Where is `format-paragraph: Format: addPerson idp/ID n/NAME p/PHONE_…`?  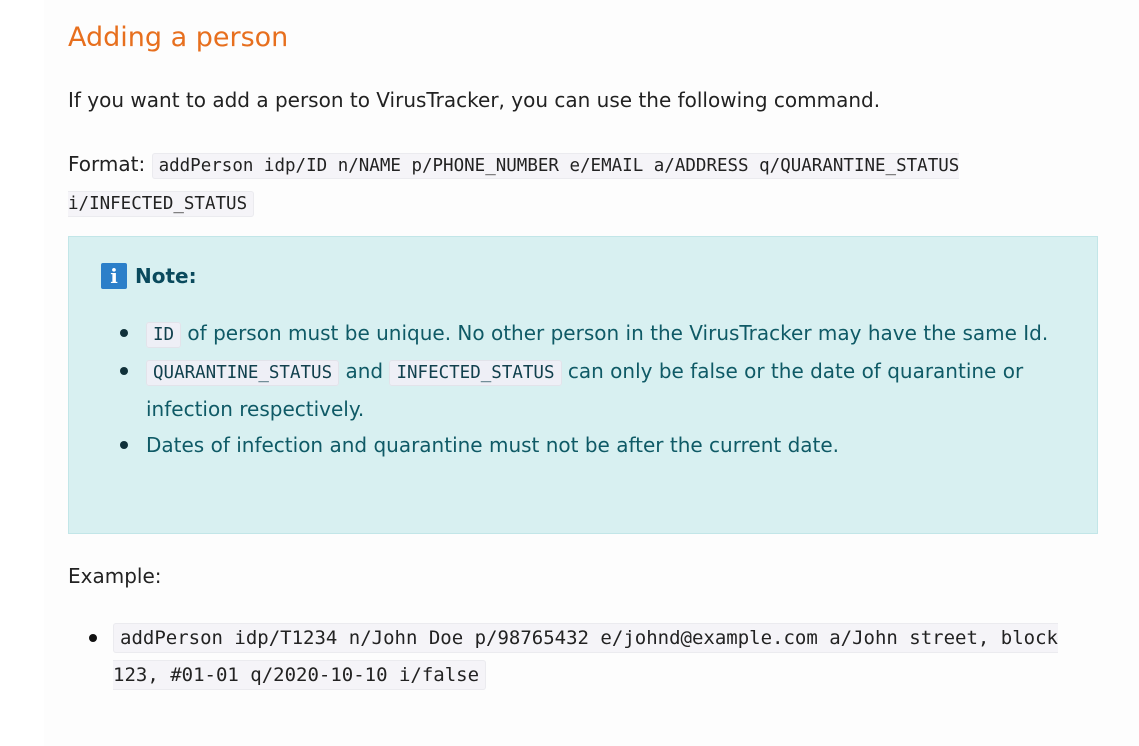
format-paragraph: Format: addPerson idp/ID n/NAME p/PHONE_… is located at coordinates (518, 184).